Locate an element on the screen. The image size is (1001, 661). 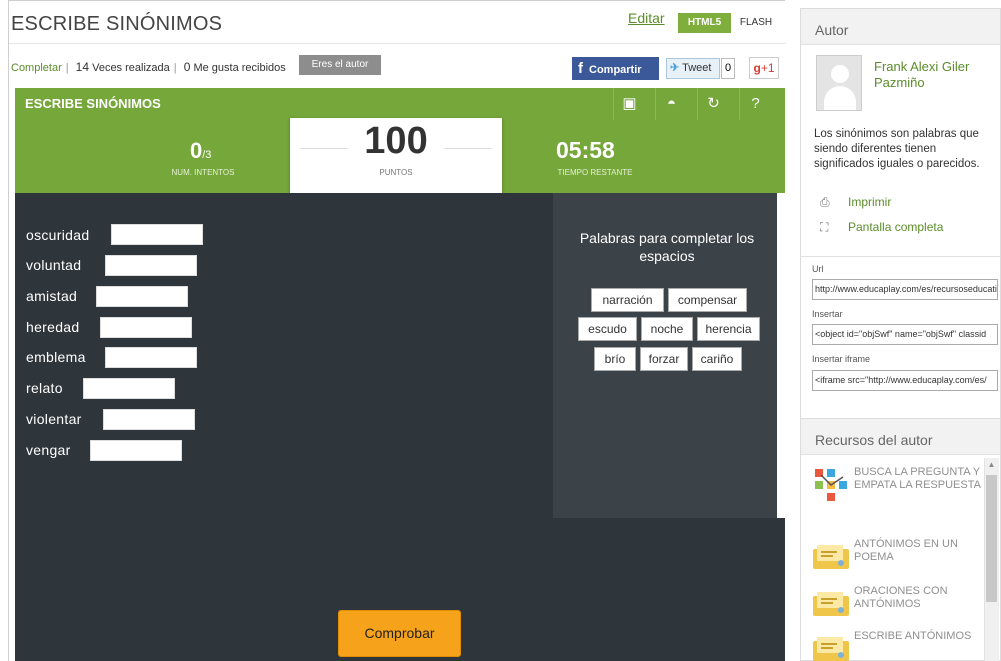
word-chip: escudo is located at coordinates (607, 329).